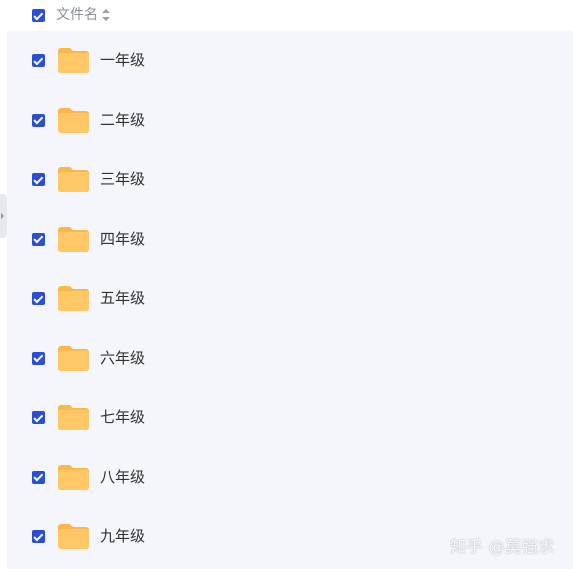 This screenshot has height=569, width=573. Describe the element at coordinates (77, 15) in the screenshot. I see `name-column-label: 文件名` at that location.